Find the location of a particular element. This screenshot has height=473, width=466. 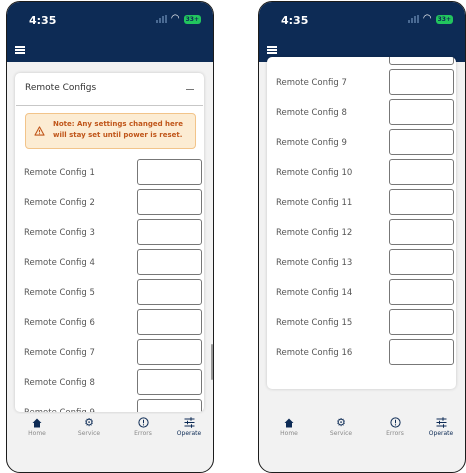

config-row: Remote Config 4 is located at coordinates (113, 262).